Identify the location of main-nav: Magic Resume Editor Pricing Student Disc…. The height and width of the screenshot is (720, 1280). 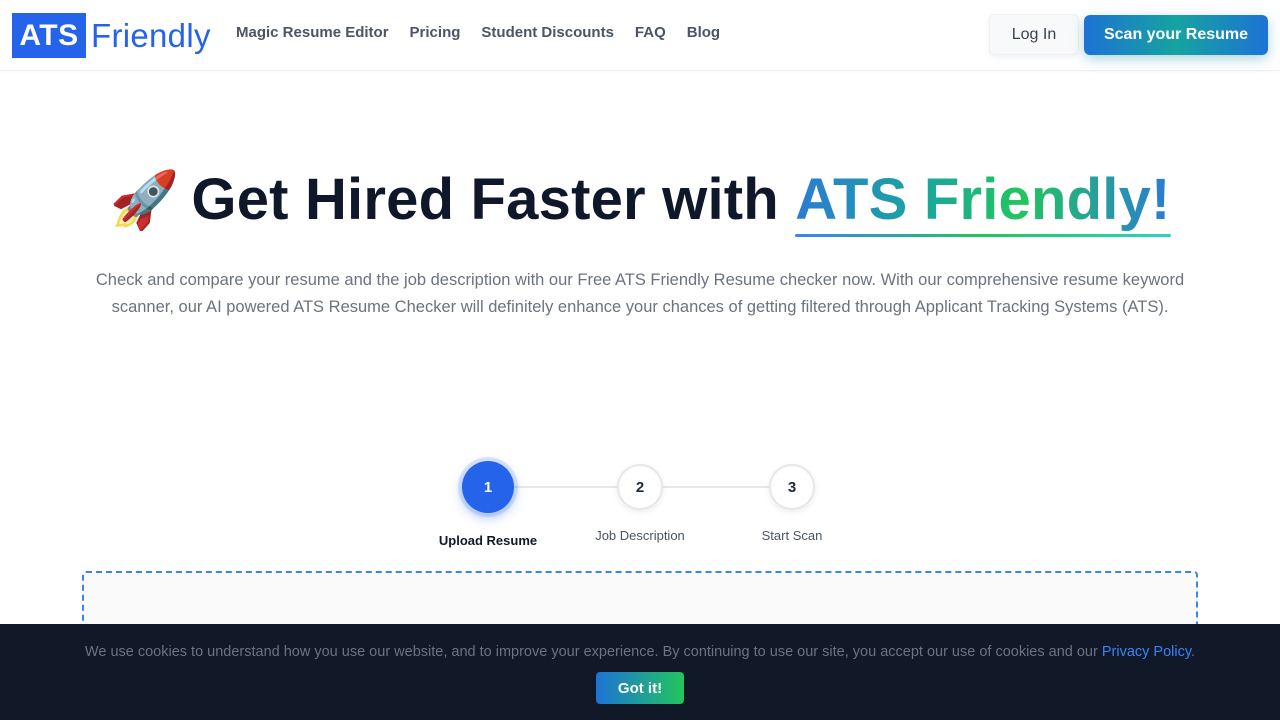
(488, 32).